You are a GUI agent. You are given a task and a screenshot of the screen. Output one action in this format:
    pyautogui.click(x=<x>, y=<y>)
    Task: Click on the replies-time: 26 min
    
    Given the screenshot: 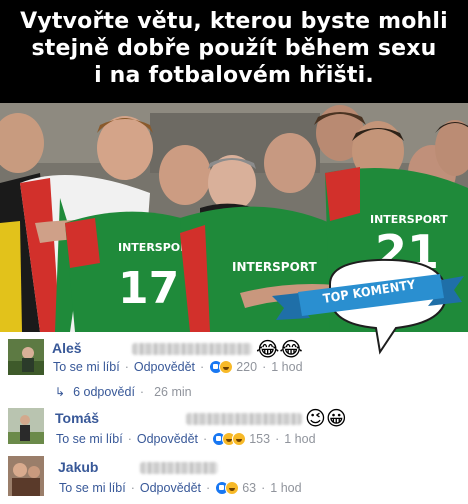 What is the action you would take?
    pyautogui.click(x=173, y=392)
    